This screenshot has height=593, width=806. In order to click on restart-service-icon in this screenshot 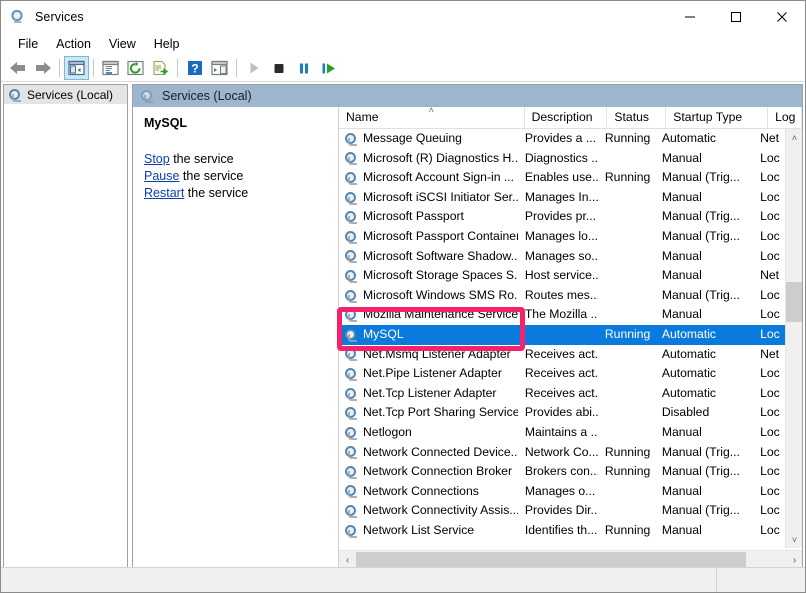, I will do `click(328, 68)`.